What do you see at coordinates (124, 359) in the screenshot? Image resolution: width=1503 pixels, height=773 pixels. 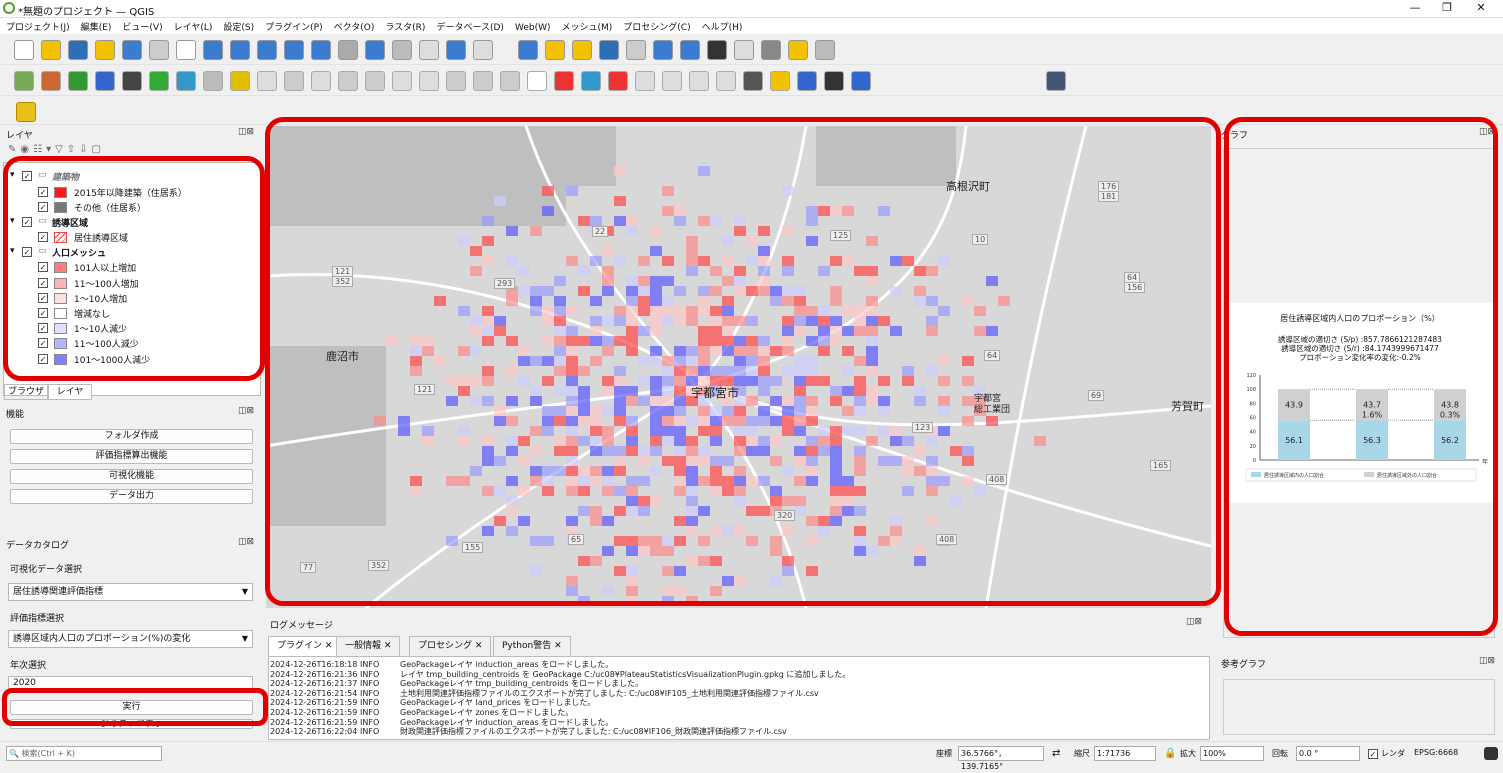 I see `layer-item: ✓101〜1000人減少` at bounding box center [124, 359].